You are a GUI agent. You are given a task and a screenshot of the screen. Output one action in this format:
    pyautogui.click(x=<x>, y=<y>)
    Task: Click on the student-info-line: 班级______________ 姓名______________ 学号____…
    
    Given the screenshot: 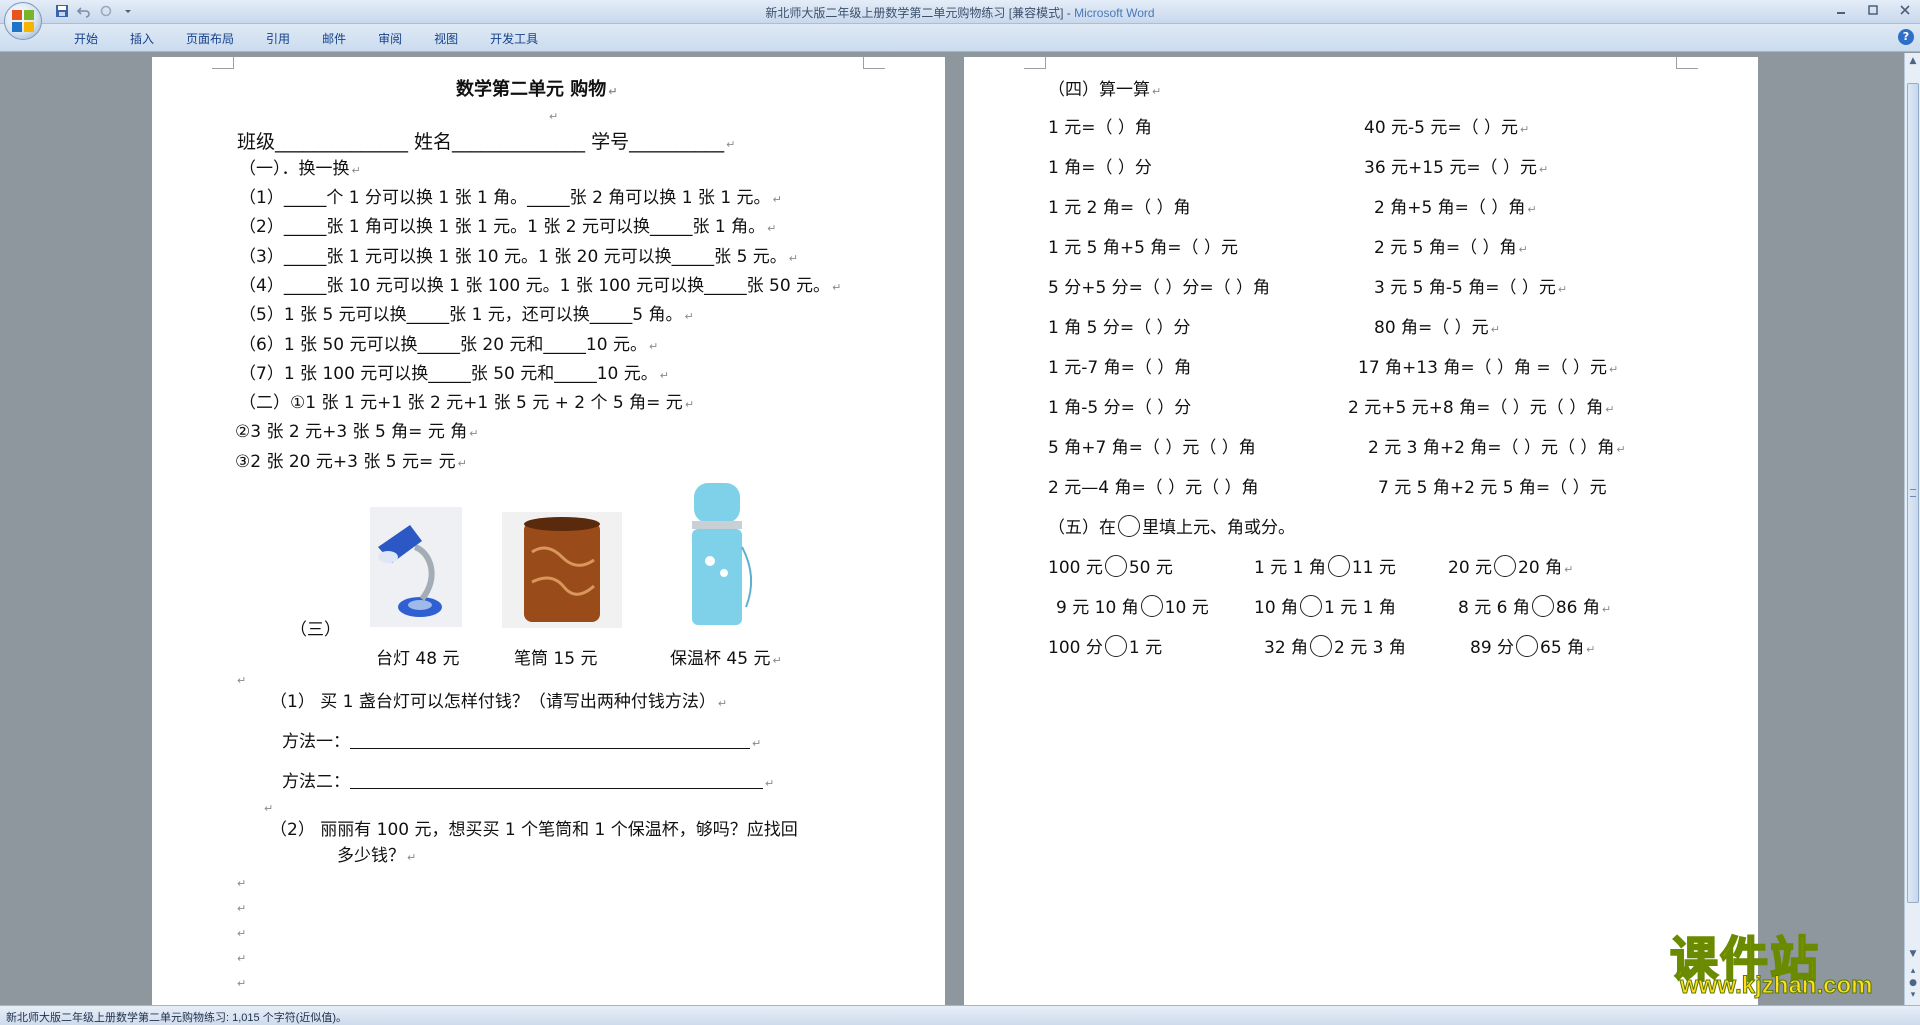 What is the action you would take?
    pyautogui.click(x=486, y=142)
    